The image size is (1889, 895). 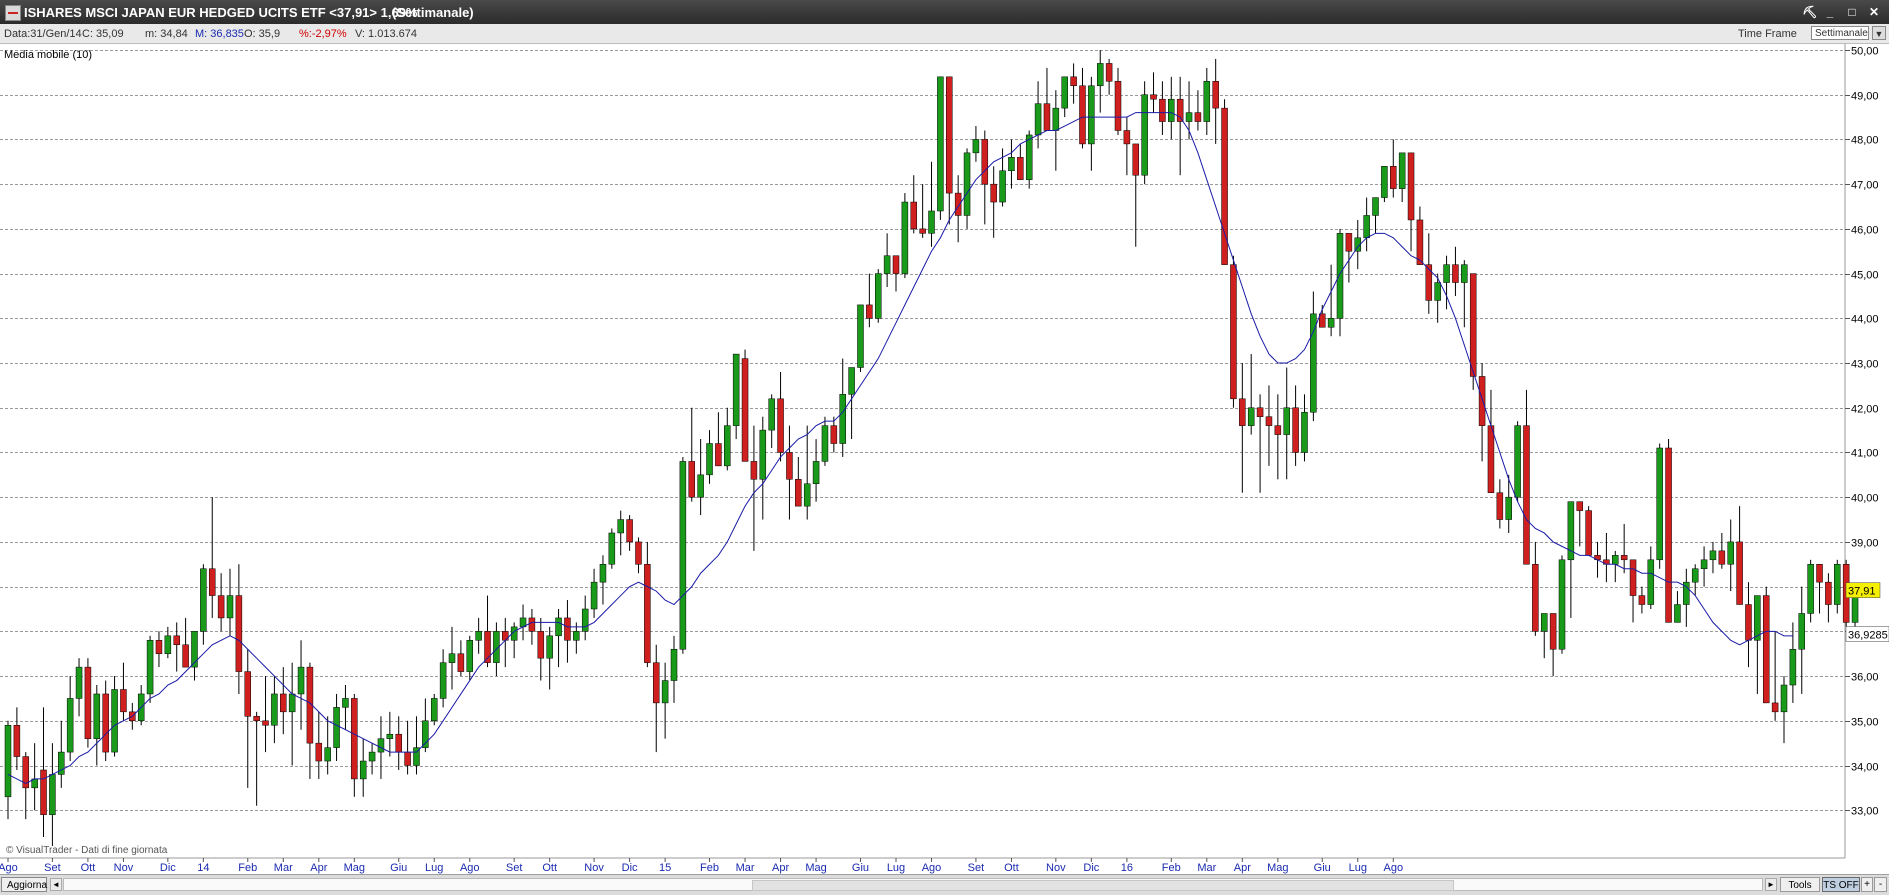 I want to click on bottom-toolbar: Aggiorna ◄ ► Tools TS OFF + -, so click(x=944, y=884).